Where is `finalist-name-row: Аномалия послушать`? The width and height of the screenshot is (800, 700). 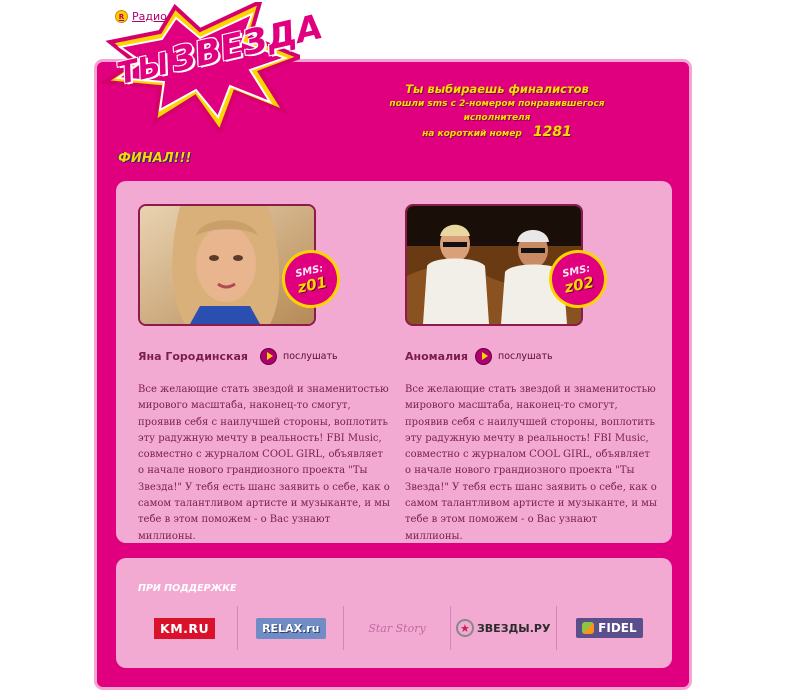 finalist-name-row: Аномалия послушать is located at coordinates (530, 356).